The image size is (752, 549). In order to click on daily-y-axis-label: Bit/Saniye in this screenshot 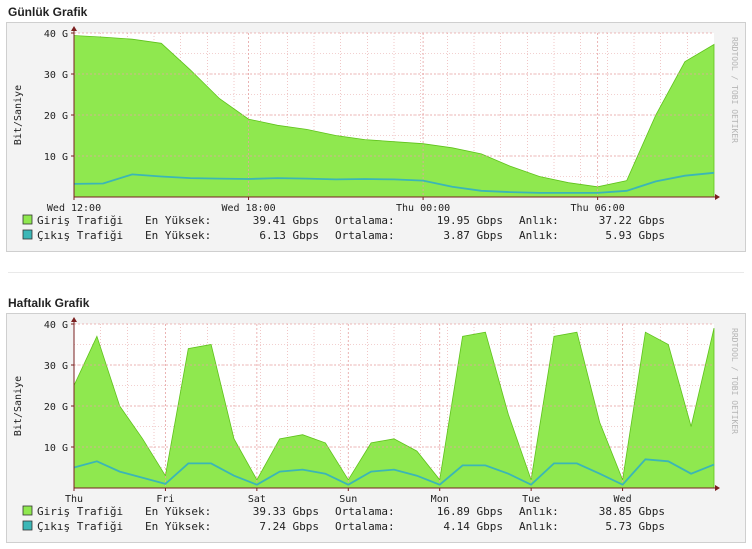, I will do `click(18, 115)`.